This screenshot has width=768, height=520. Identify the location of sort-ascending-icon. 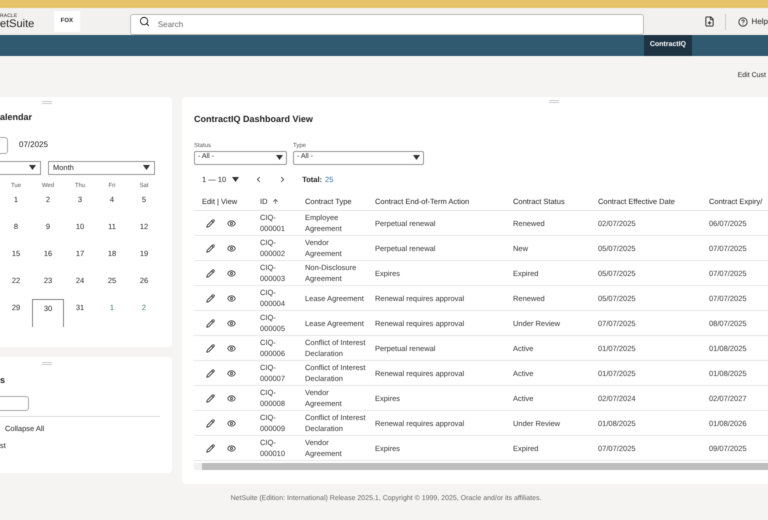
(275, 201).